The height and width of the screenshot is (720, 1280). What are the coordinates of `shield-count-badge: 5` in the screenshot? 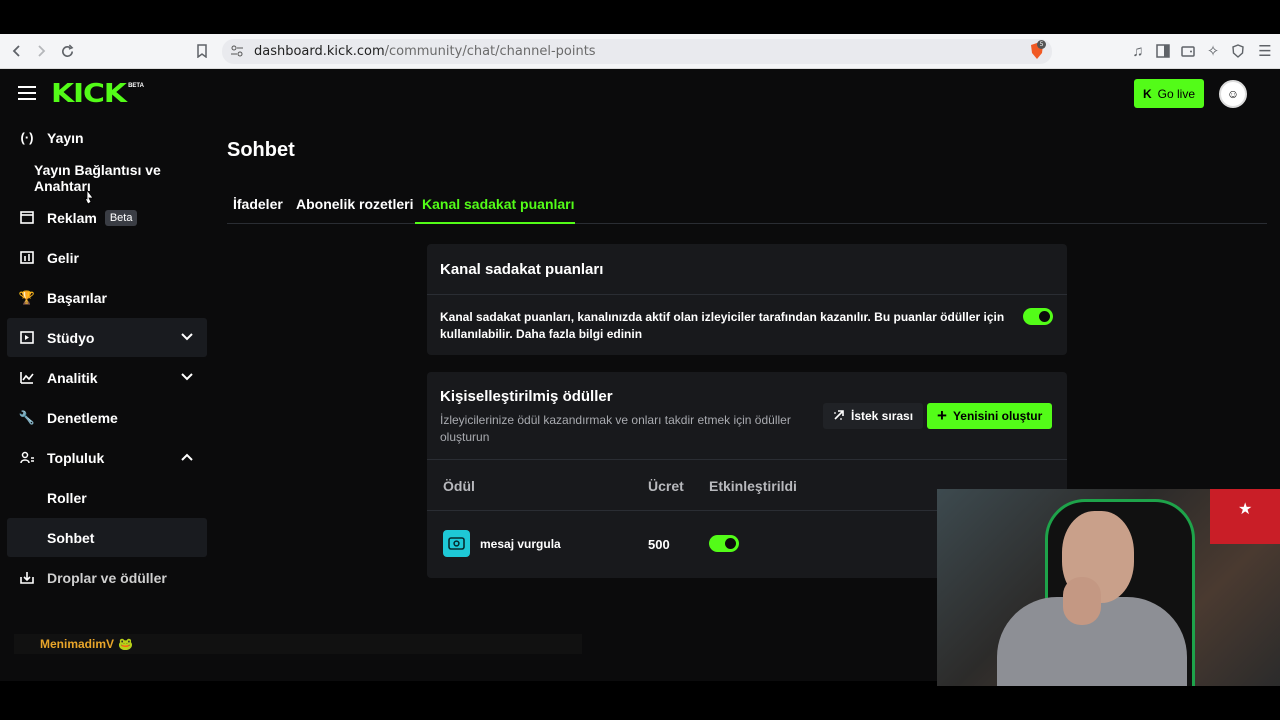 It's located at (1041, 44).